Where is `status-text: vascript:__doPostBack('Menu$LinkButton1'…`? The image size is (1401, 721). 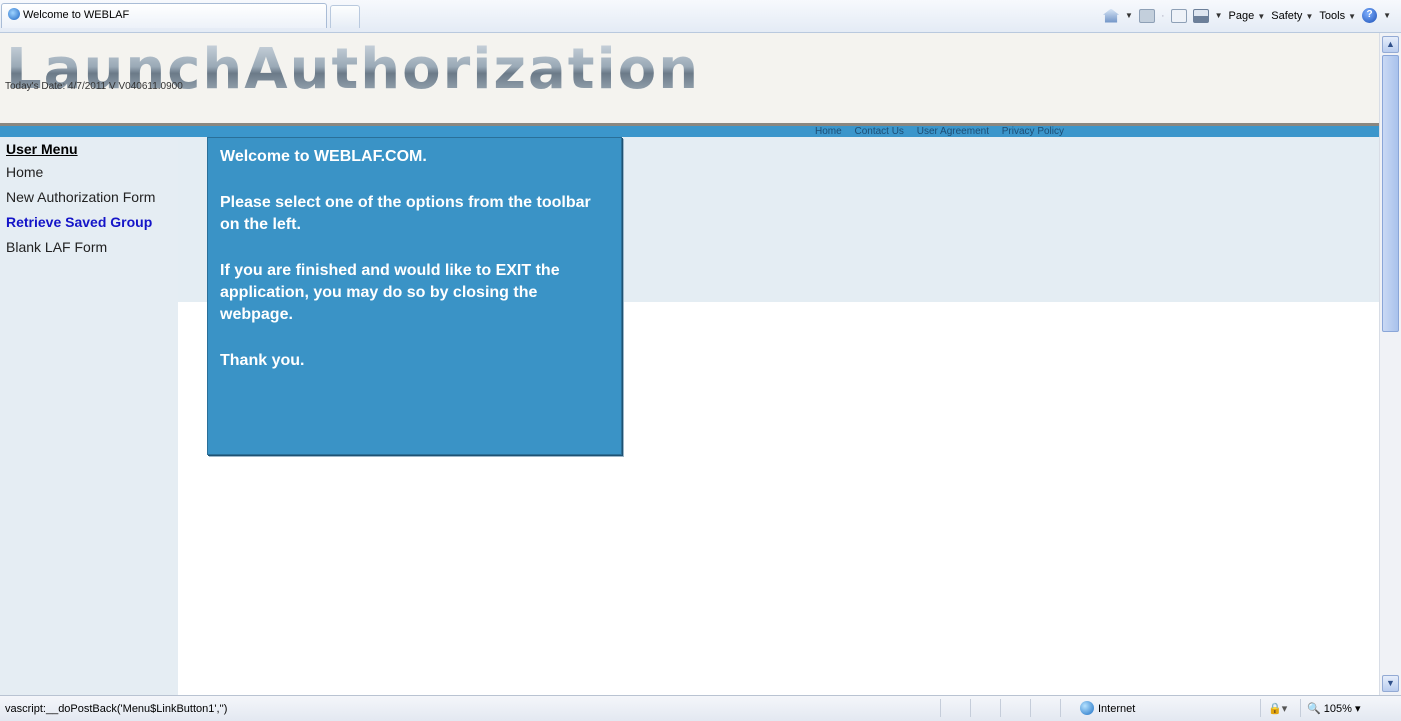
status-text: vascript:__doPostBack('Menu$LinkButton1'… is located at coordinates (116, 709).